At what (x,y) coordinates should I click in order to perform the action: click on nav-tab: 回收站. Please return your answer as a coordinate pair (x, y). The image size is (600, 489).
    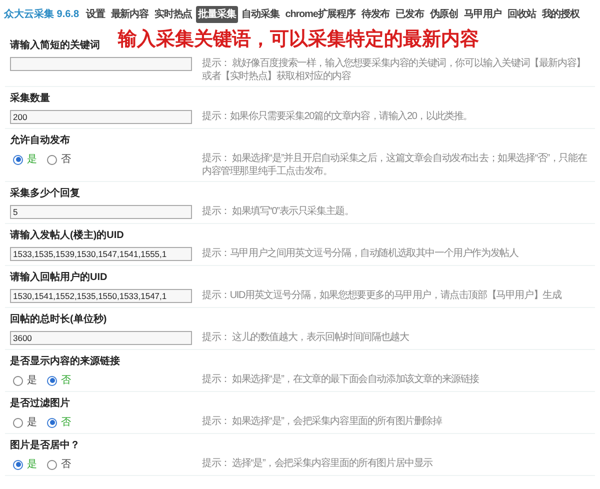
    Looking at the image, I should click on (522, 14).